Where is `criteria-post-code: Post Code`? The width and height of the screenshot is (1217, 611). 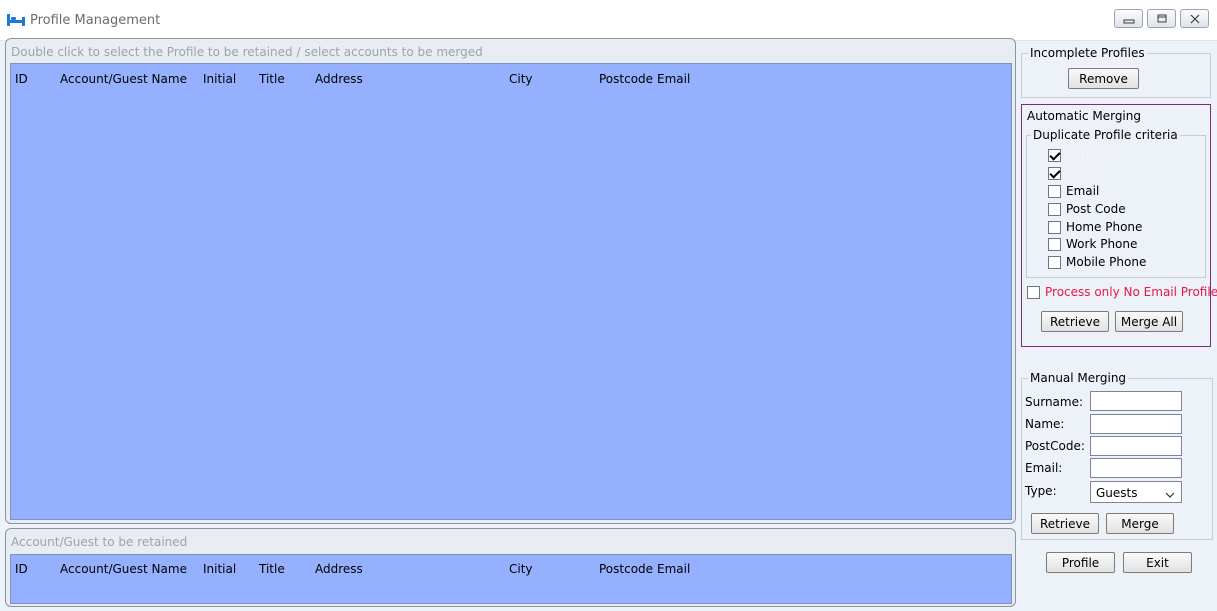 criteria-post-code: Post Code is located at coordinates (1087, 209).